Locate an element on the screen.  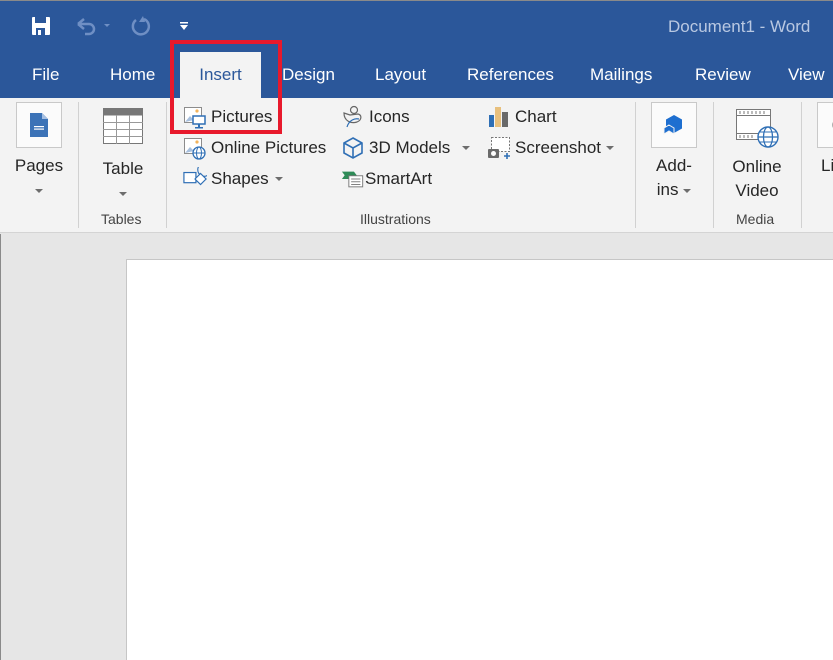
table-button: Table is located at coordinates (123, 156).